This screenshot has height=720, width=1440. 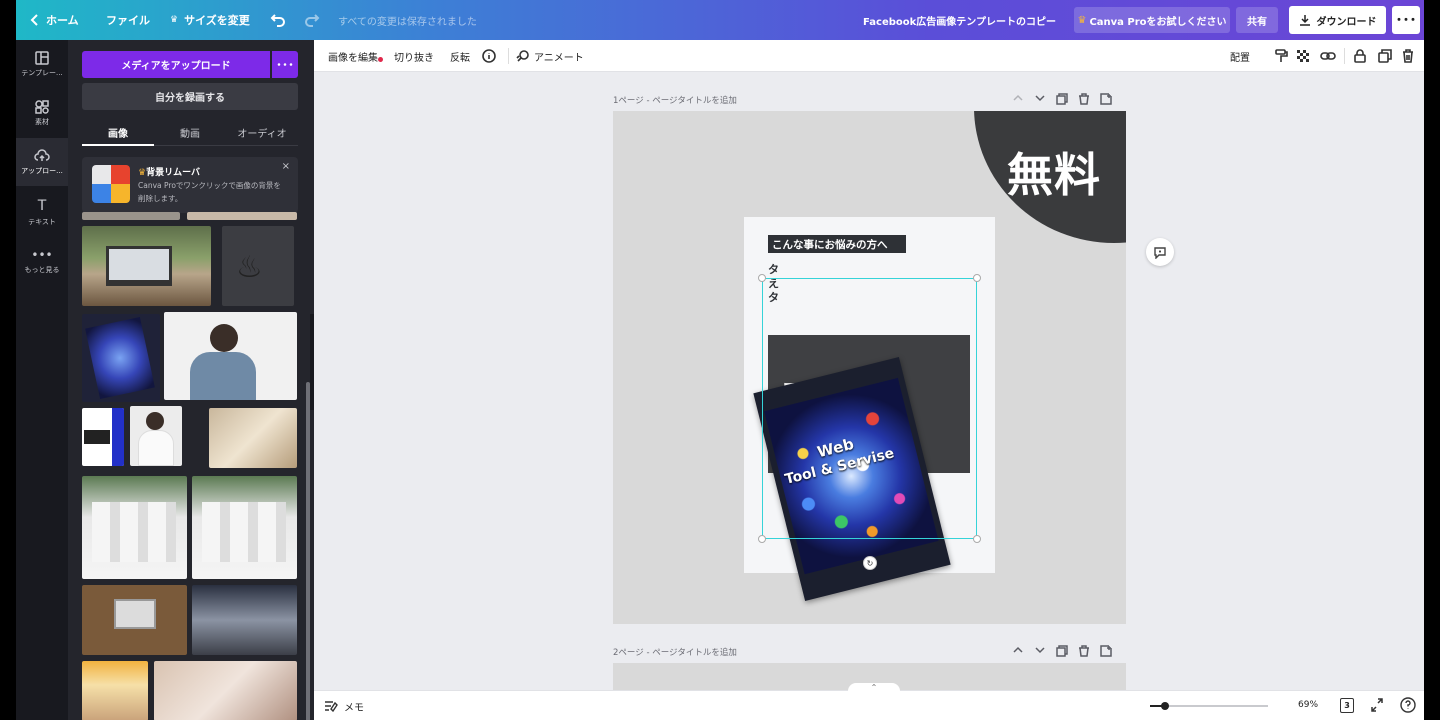 What do you see at coordinates (42, 261) in the screenshot?
I see `rail-item-more: ••• もっと見る` at bounding box center [42, 261].